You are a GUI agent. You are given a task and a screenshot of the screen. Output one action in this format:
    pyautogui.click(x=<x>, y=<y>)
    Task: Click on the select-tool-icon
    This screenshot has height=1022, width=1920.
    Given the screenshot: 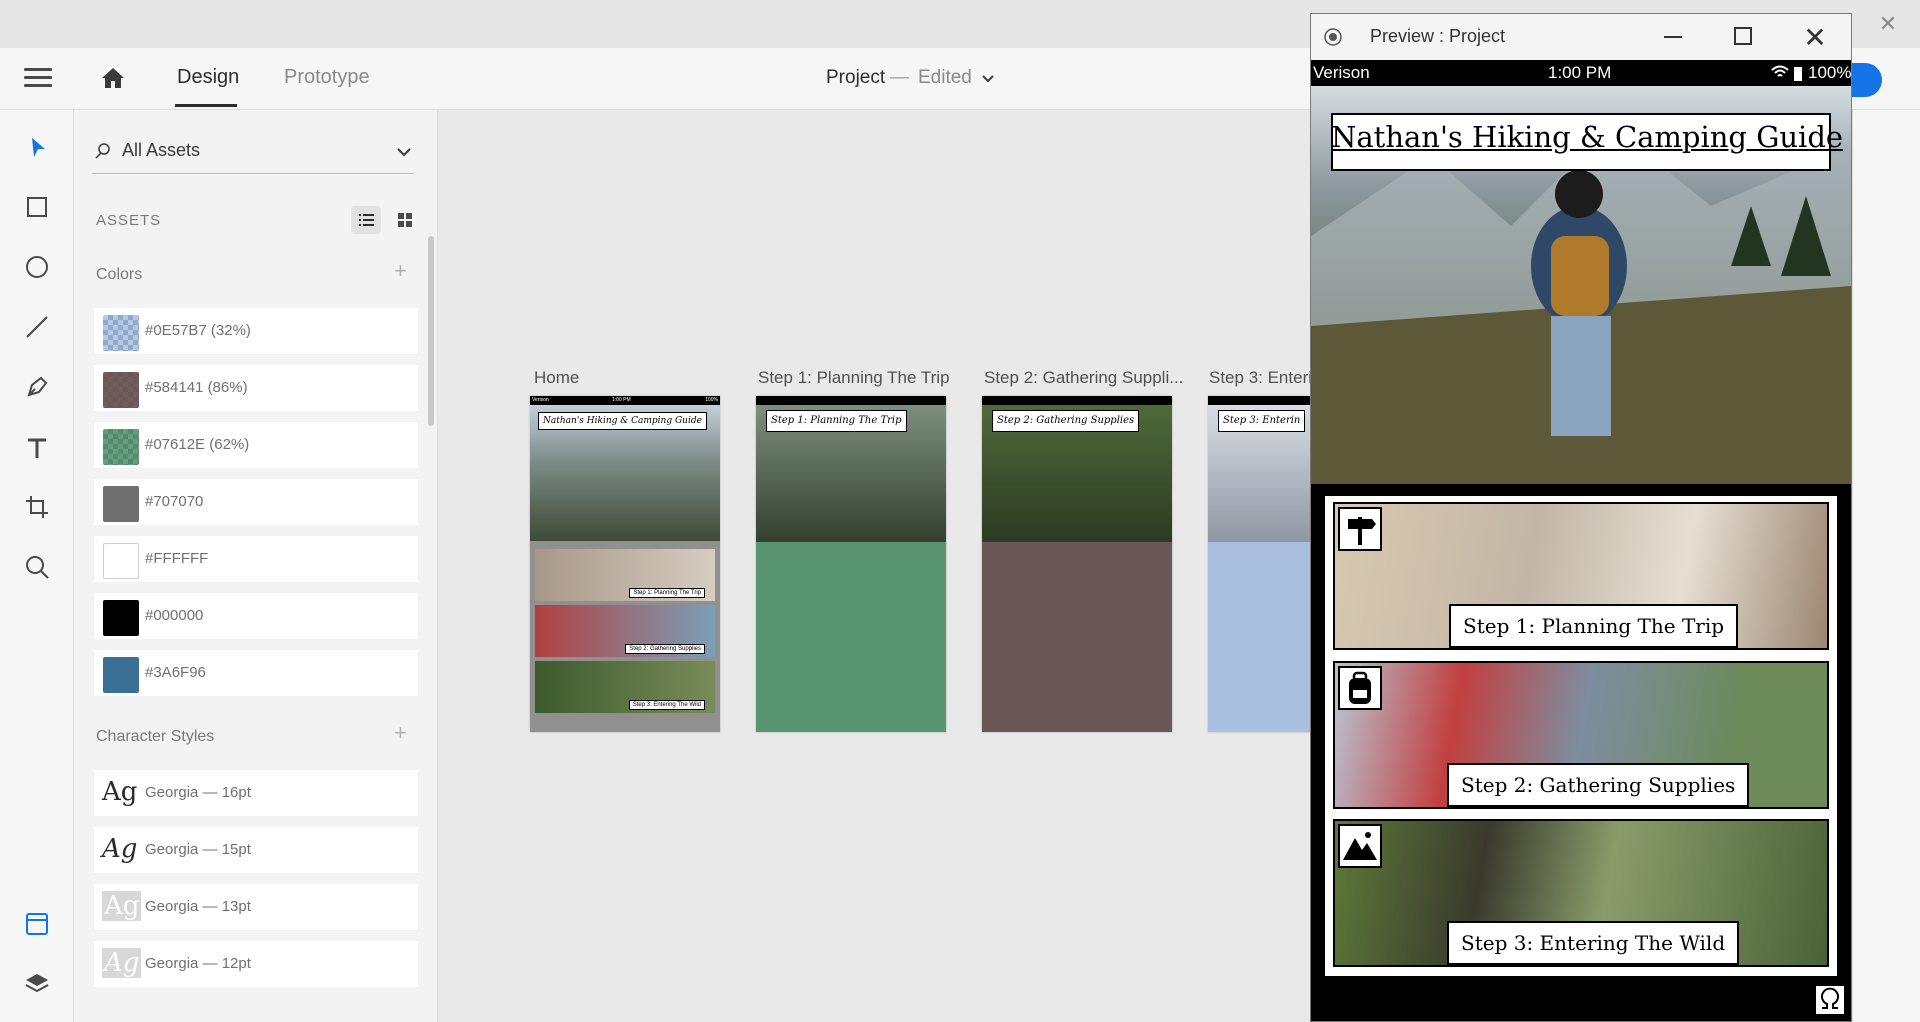 What is the action you would take?
    pyautogui.click(x=37, y=148)
    